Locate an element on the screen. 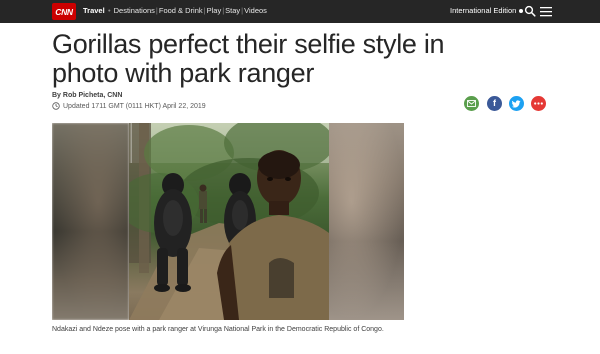 This screenshot has width=600, height=354. twitter-icon is located at coordinates (516, 103).